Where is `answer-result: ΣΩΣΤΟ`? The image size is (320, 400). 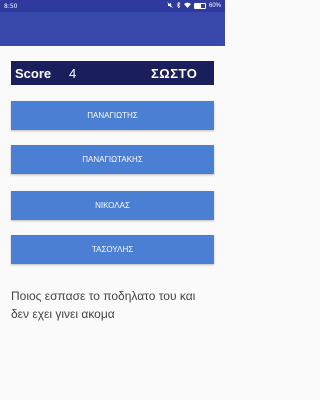
answer-result: ΣΩΣΤΟ is located at coordinates (174, 73).